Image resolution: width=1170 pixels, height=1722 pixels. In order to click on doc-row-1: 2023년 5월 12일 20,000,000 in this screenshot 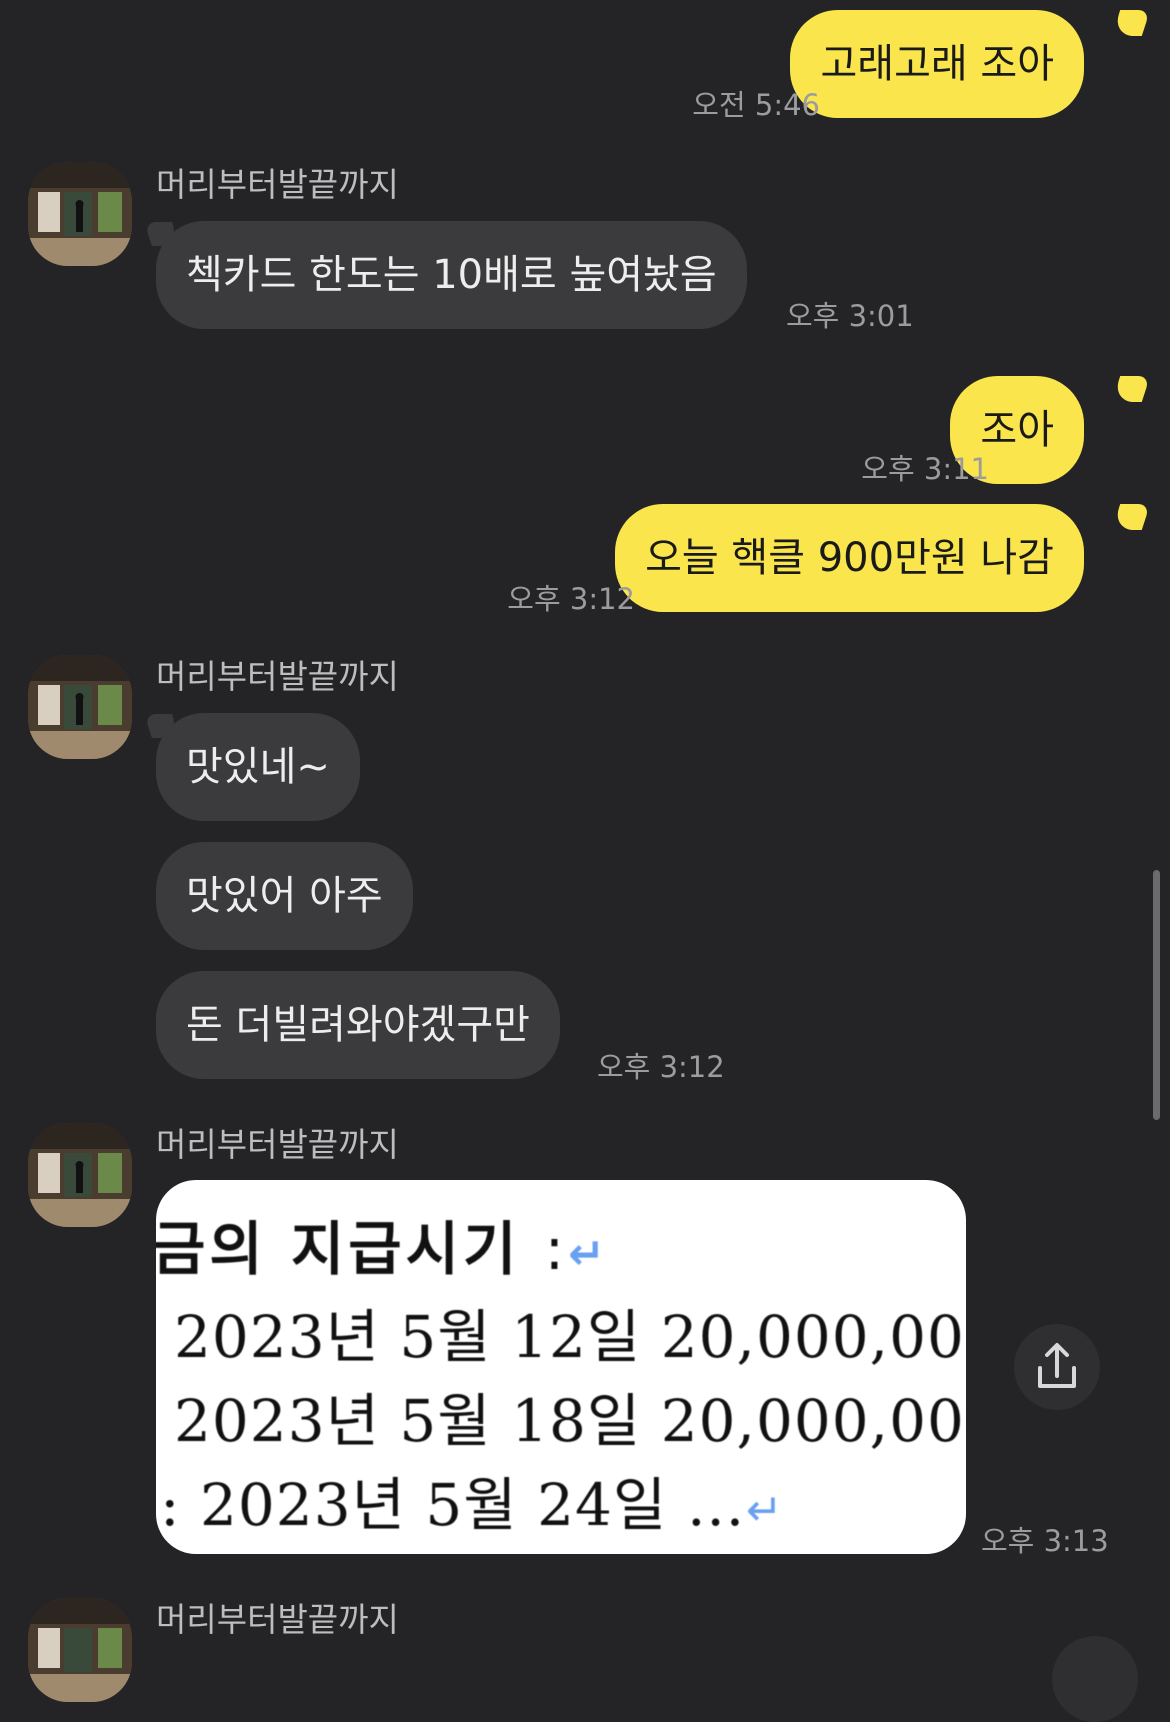, I will do `click(570, 1337)`.